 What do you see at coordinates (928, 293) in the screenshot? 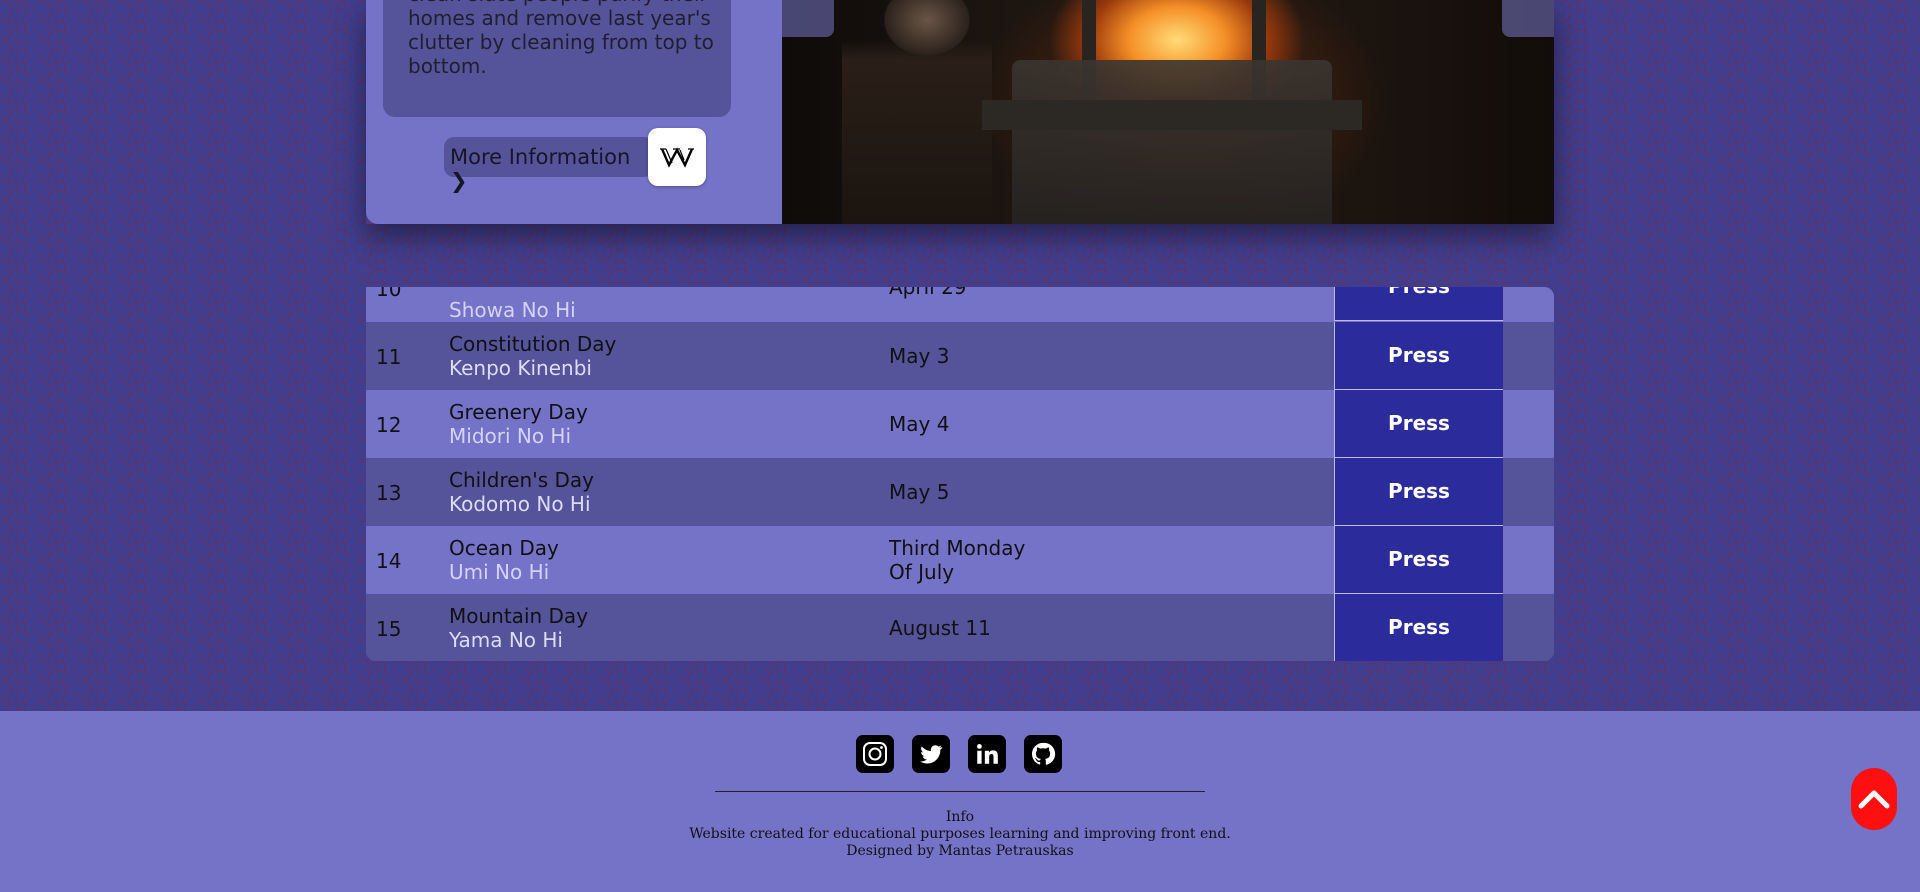
I see `holiday-date: April 29` at bounding box center [928, 293].